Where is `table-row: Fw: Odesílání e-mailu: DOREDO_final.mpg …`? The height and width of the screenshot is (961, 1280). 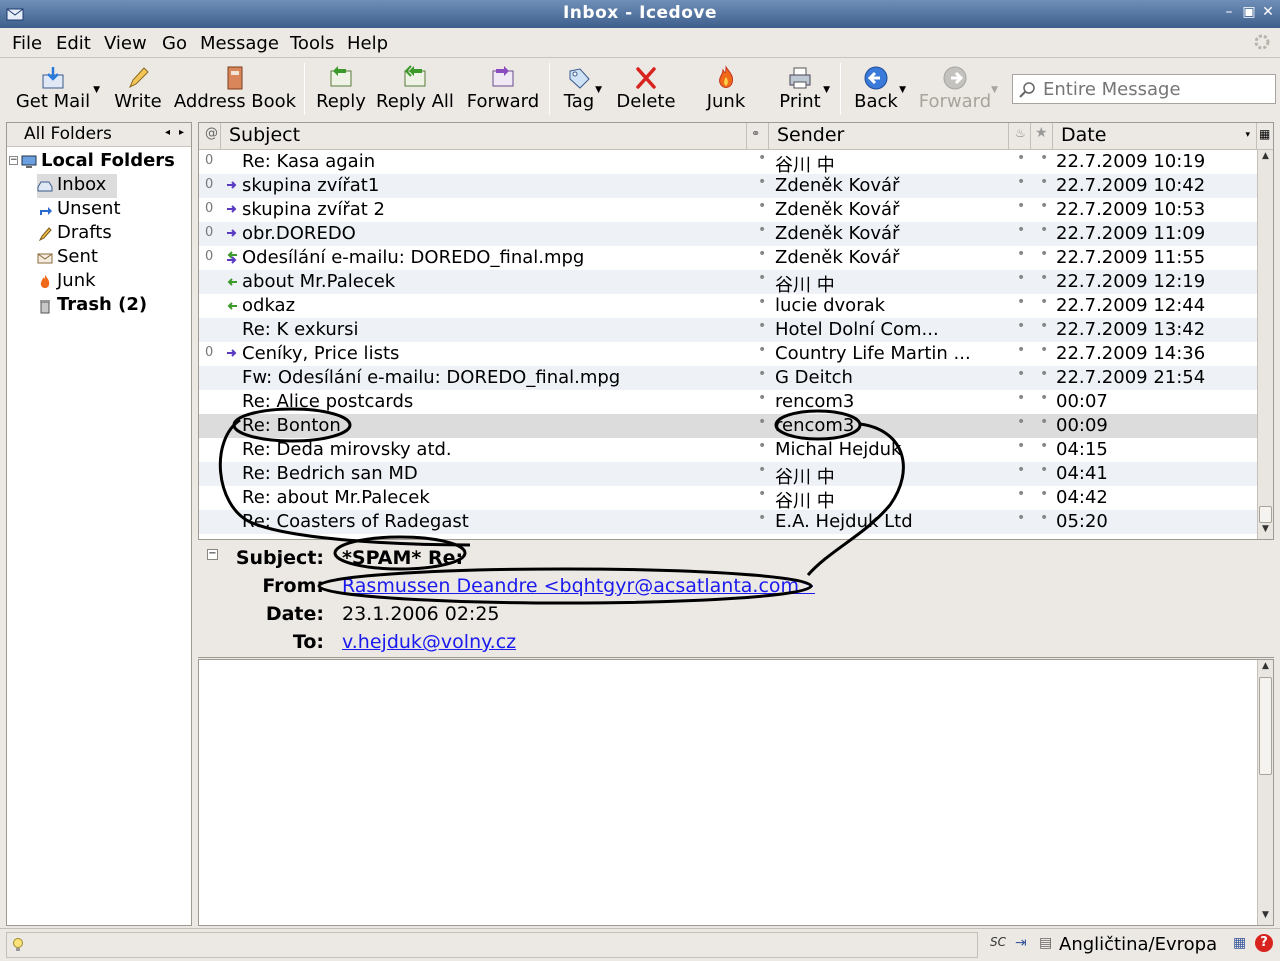 table-row: Fw: Odesílání e-mailu: DOREDO_final.mpg … is located at coordinates (728, 378).